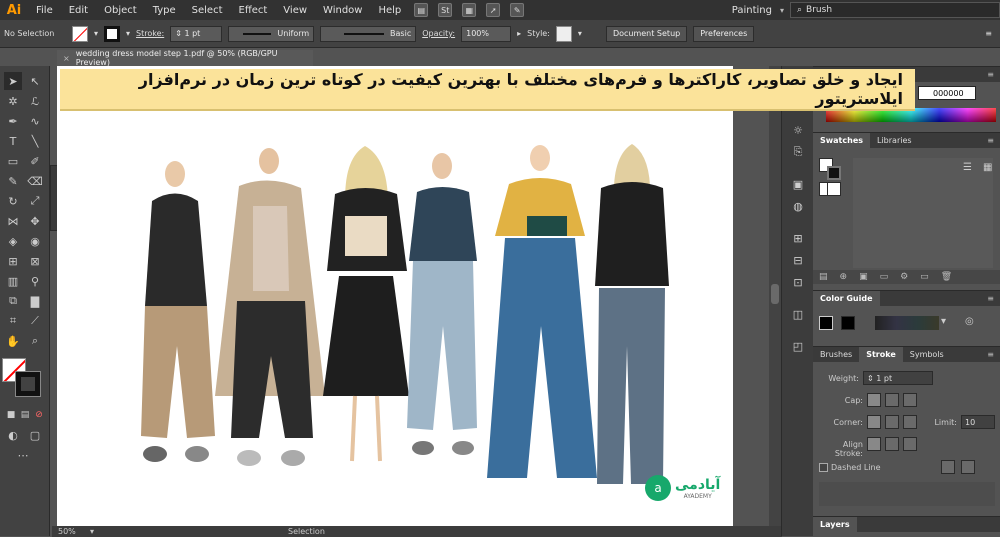 Image resolution: width=1000 pixels, height=537 pixels. Describe the element at coordinates (13, 435) in the screenshot. I see `draw-mode-icon: ◐` at that location.